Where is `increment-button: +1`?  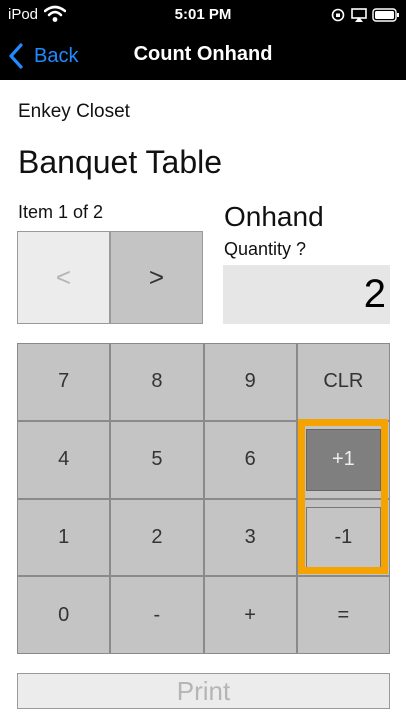 increment-button: +1 is located at coordinates (343, 459).